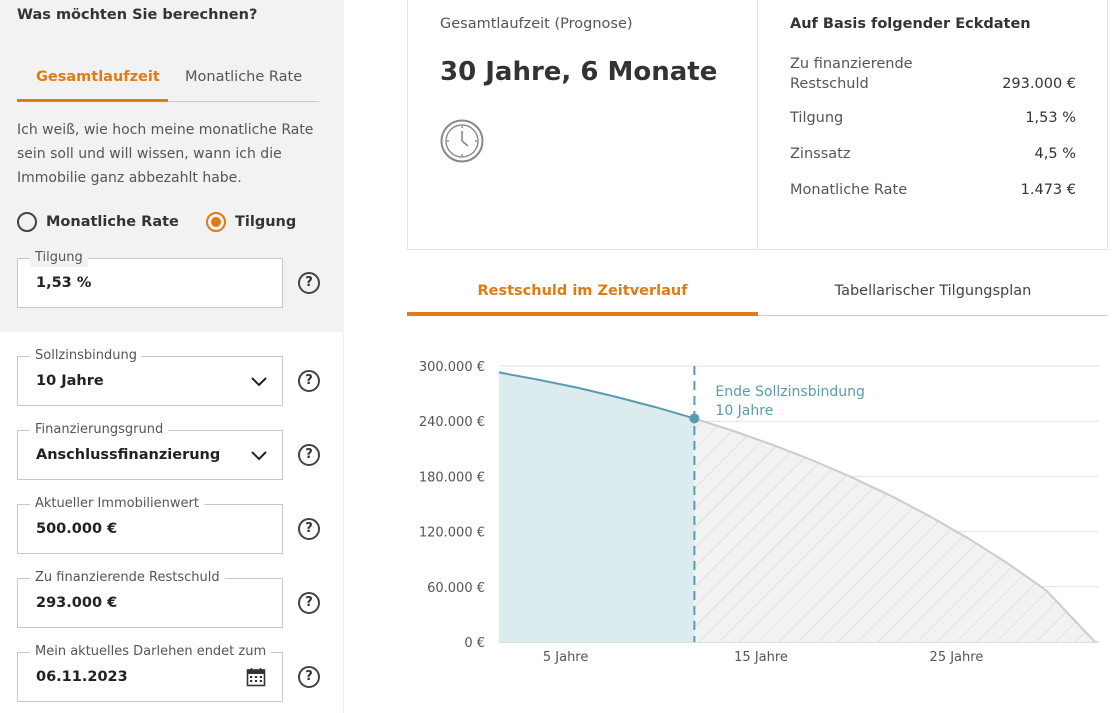 The image size is (1114, 713). What do you see at coordinates (452, 422) in the screenshot?
I see `y-tick-label: 240.000 €` at bounding box center [452, 422].